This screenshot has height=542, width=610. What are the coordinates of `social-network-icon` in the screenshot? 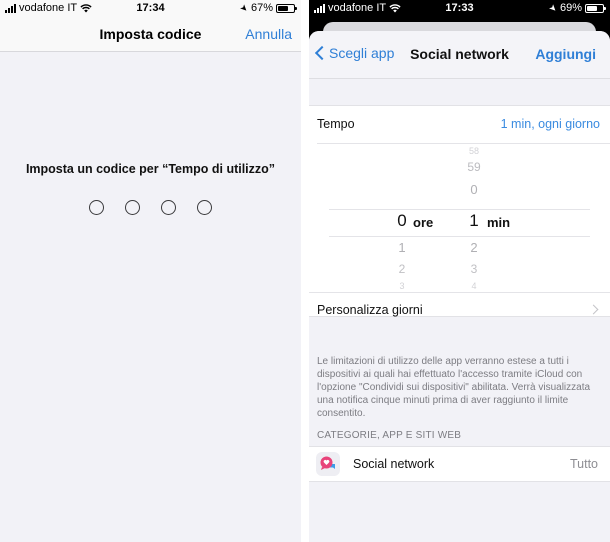 It's located at (328, 464).